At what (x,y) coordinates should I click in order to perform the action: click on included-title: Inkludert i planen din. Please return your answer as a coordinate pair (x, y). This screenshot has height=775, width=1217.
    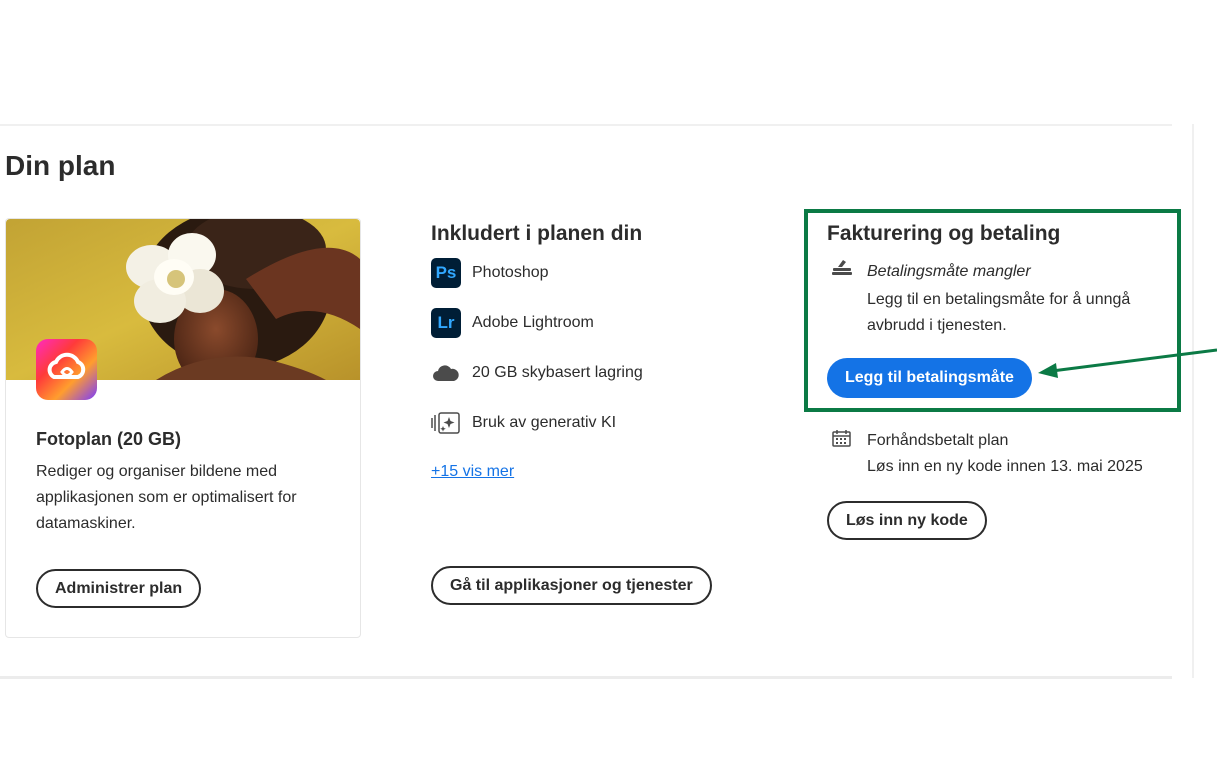
    Looking at the image, I should click on (537, 233).